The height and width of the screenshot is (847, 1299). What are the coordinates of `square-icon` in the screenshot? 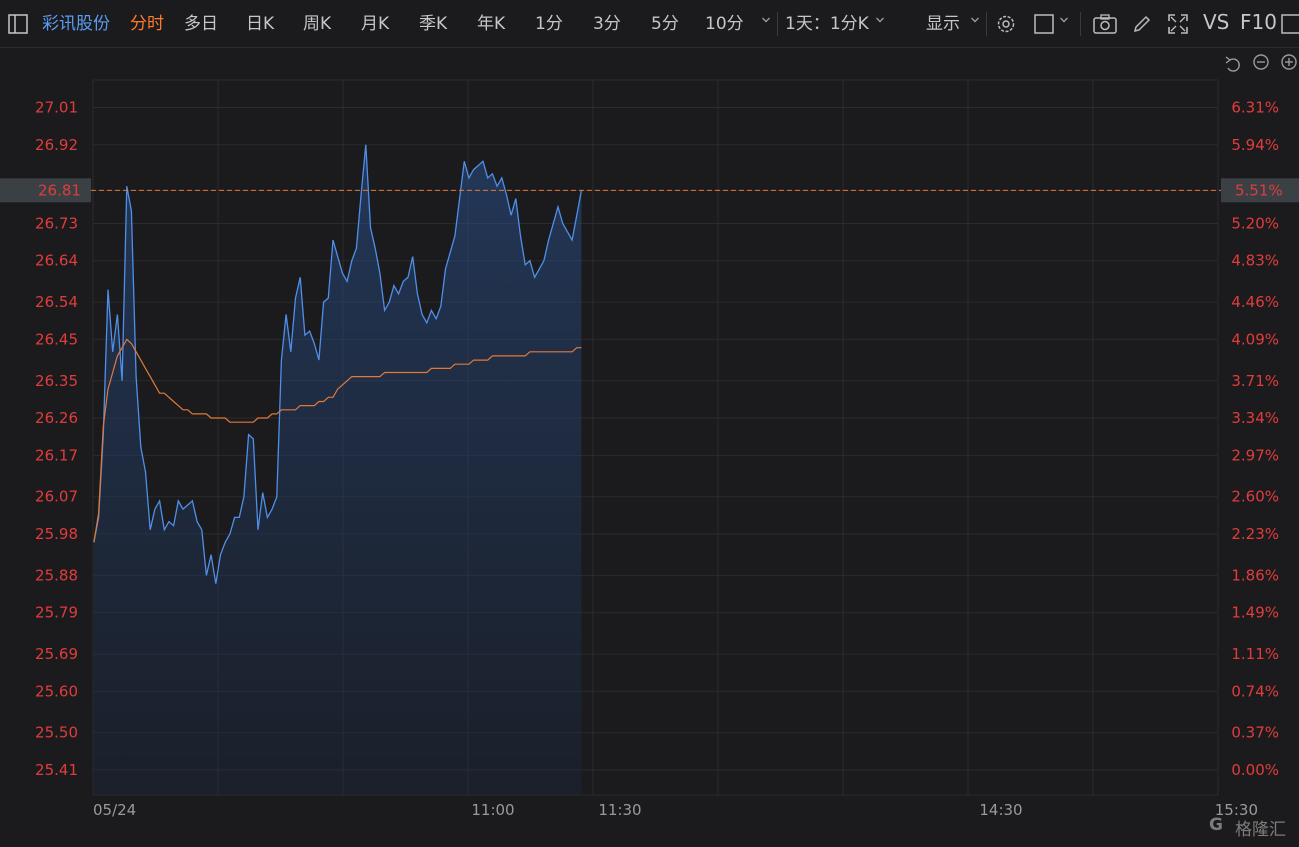 It's located at (1044, 24).